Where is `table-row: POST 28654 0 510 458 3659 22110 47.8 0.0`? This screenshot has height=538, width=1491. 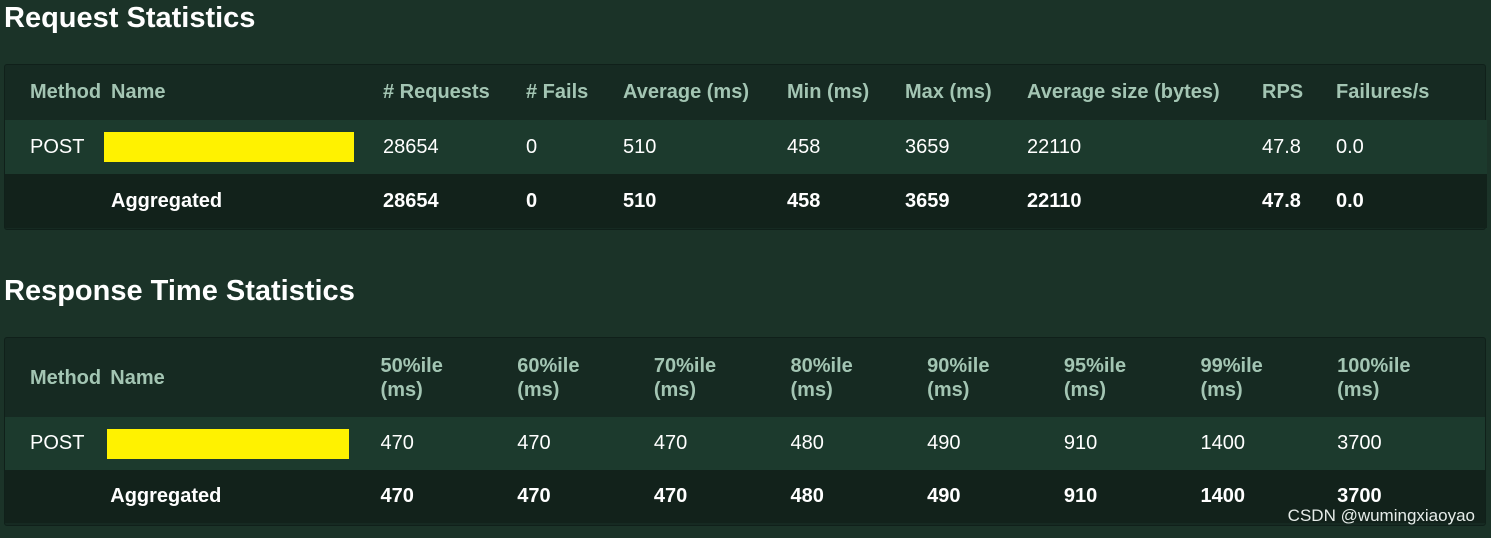 table-row: POST 28654 0 510 458 3659 22110 47.8 0.0 is located at coordinates (746, 147).